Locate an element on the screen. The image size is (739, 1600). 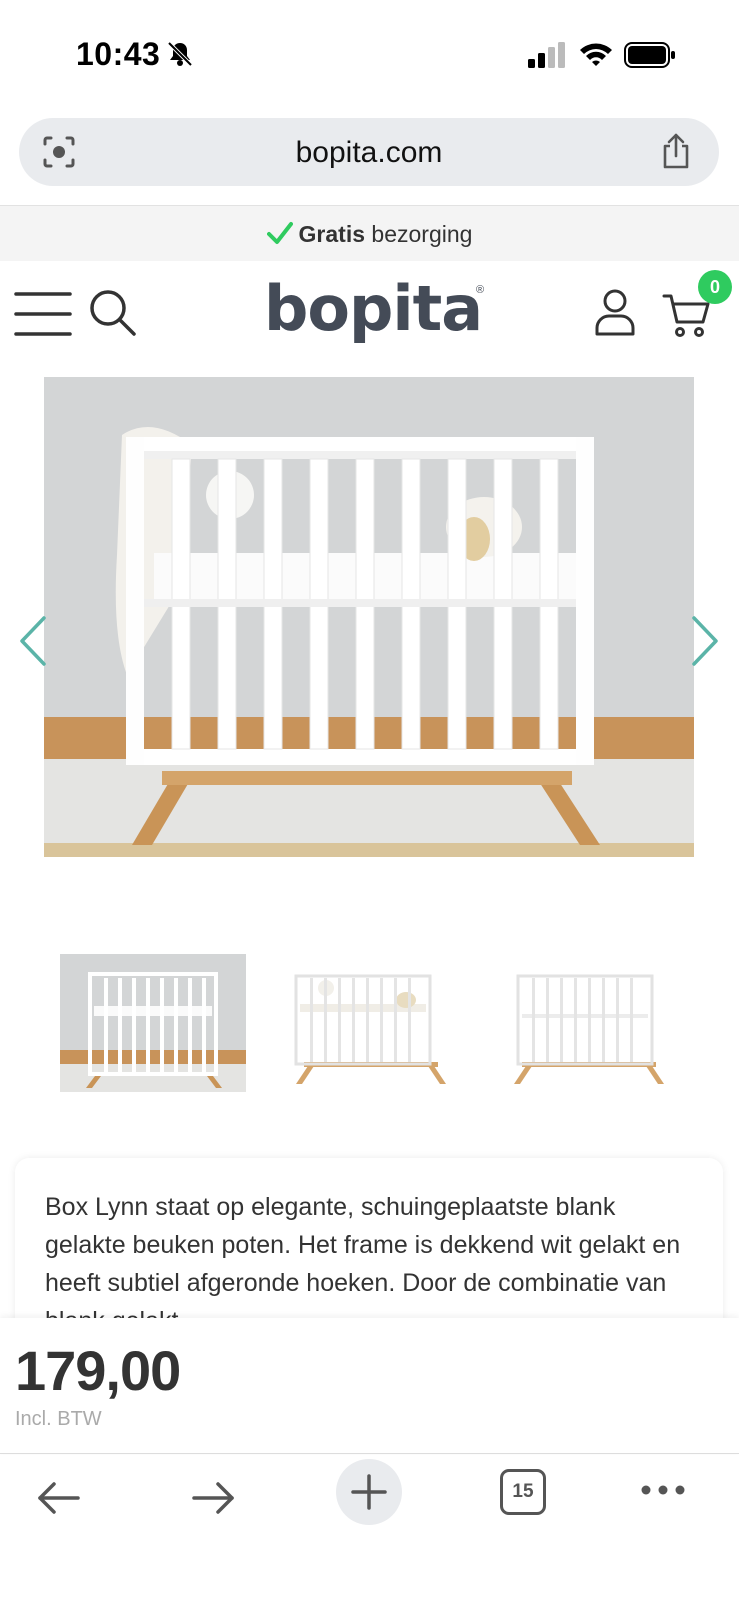
check-icon is located at coordinates (279, 233).